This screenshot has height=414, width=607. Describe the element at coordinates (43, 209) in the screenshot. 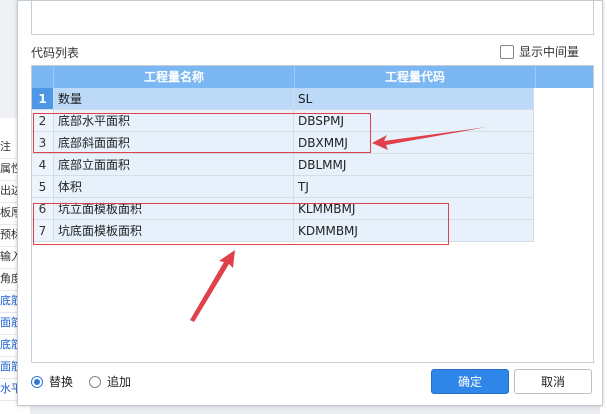

I see `row-index-cell: 6` at that location.